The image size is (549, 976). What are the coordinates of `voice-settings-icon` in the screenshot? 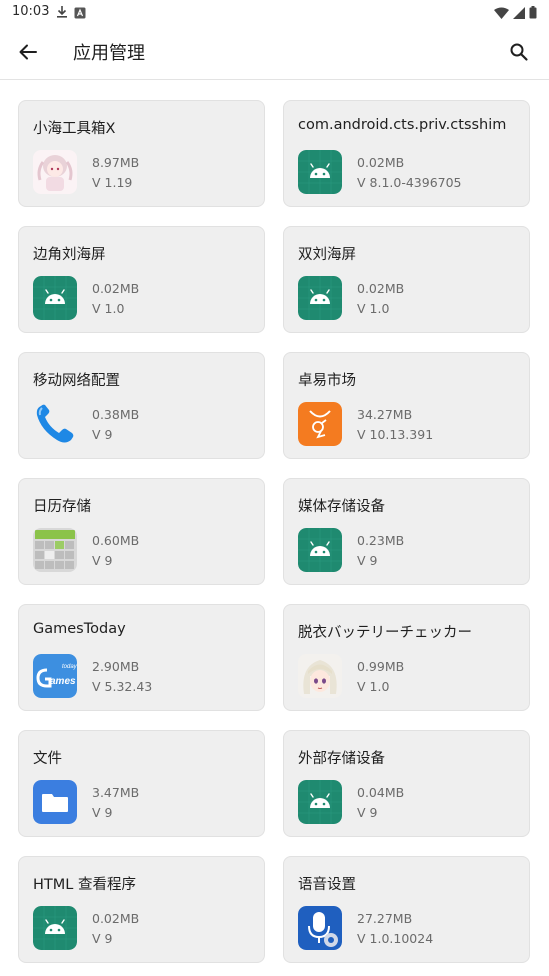 It's located at (320, 928).